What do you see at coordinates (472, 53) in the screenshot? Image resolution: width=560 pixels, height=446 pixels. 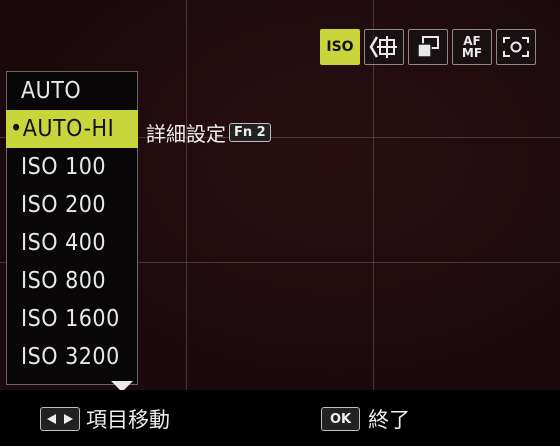 I see `mf-label: MF` at bounding box center [472, 53].